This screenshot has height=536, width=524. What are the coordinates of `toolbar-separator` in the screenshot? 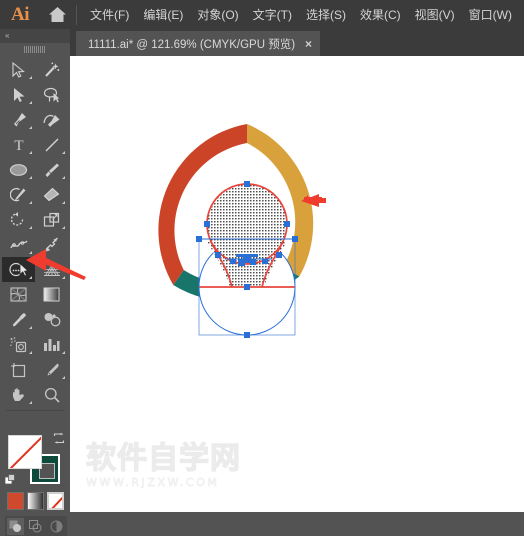 It's located at (35, 410).